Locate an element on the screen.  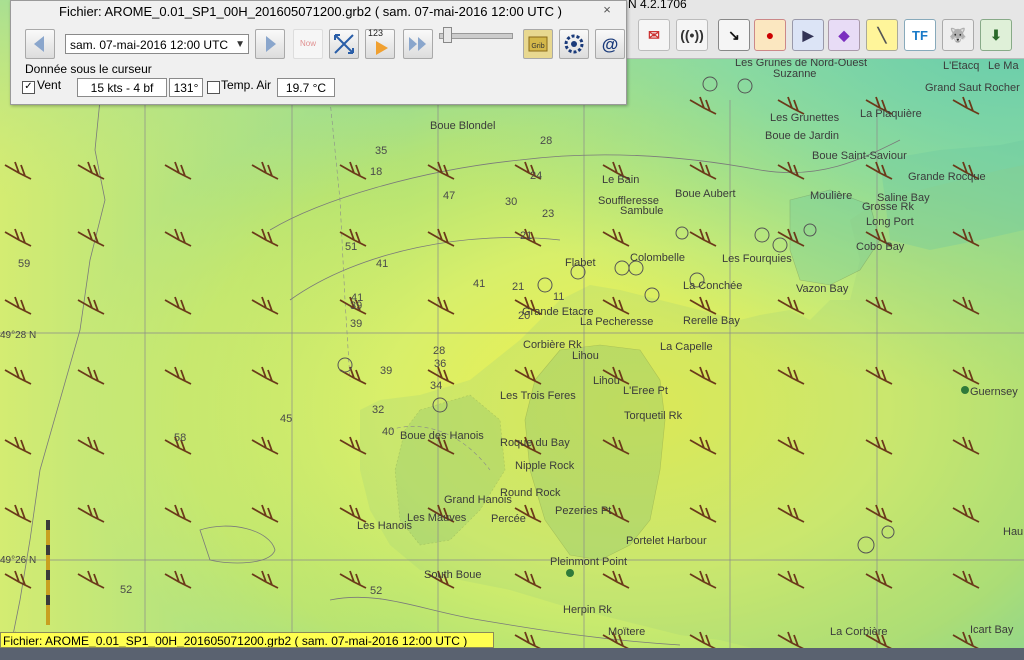
settings-button is located at coordinates (574, 44).